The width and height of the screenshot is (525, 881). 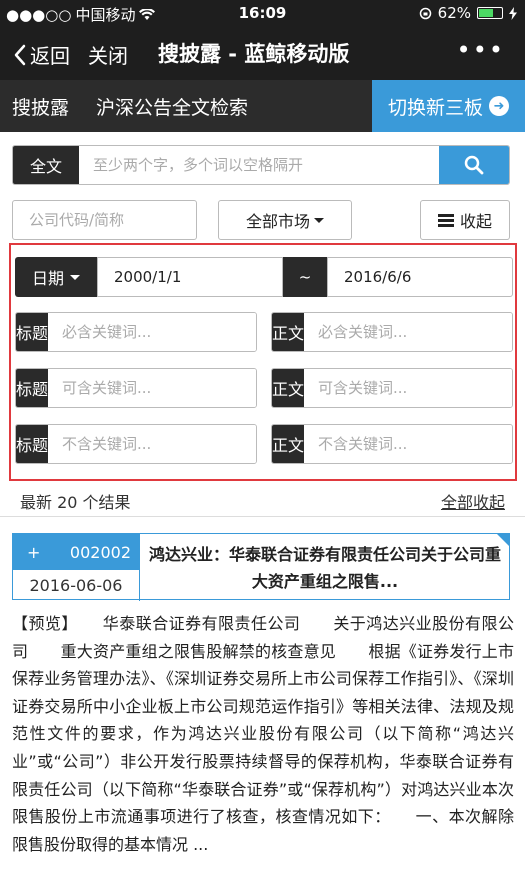 I want to click on status-bar: ●●●○○ 中国移动 16:09 62%, so click(x=262, y=13).